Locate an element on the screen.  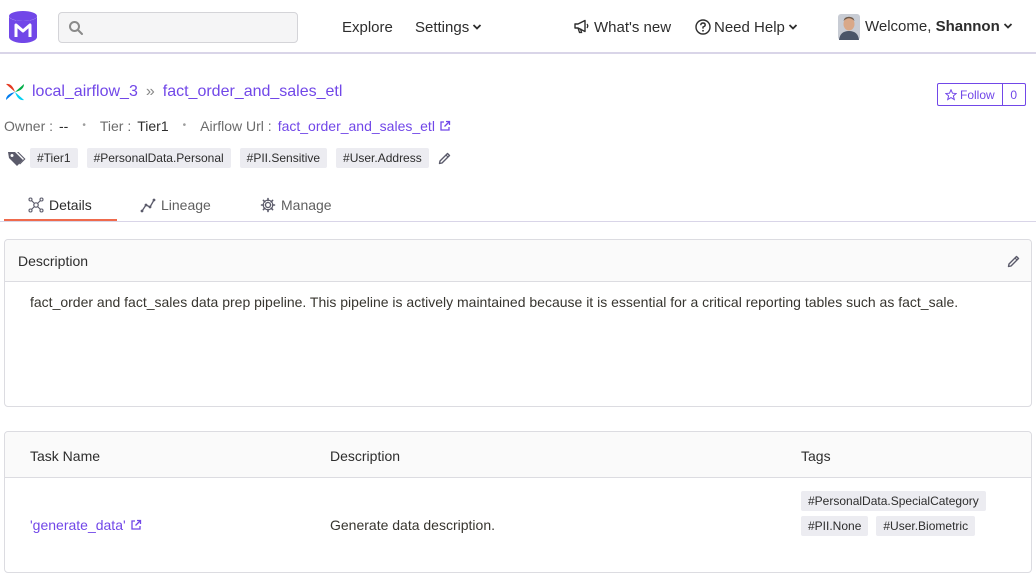
search-box is located at coordinates (178, 27).